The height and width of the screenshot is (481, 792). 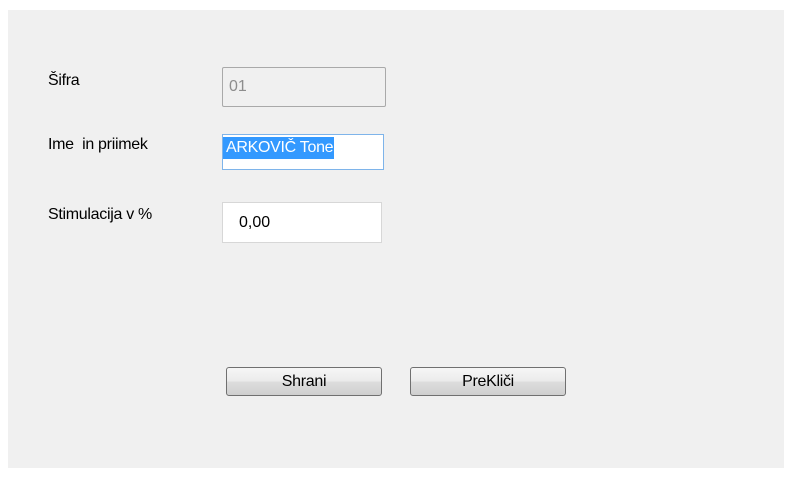 I want to click on sifra-value: 01, so click(x=238, y=86).